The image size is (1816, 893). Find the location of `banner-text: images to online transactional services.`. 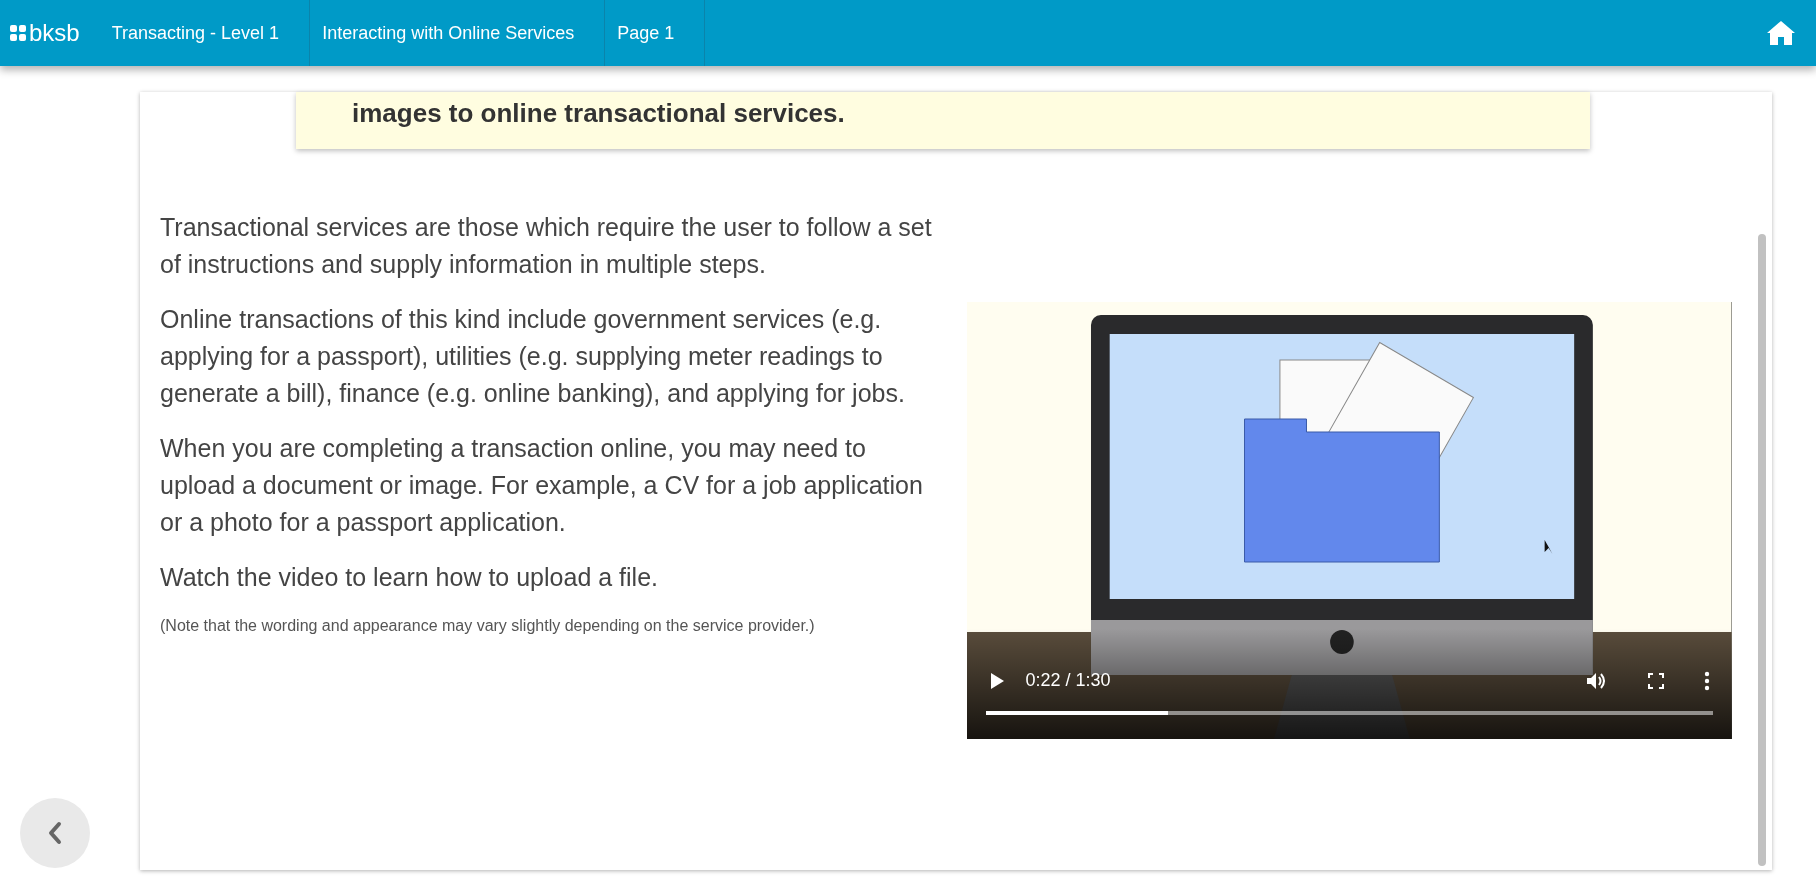

banner-text: images to online transactional services. is located at coordinates (598, 113).